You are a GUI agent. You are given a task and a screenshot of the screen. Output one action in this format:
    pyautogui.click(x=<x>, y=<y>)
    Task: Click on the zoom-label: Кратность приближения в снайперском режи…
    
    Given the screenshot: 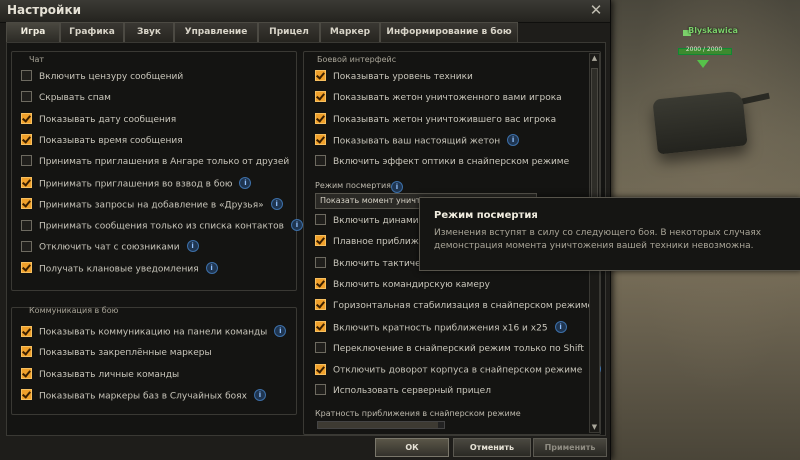 What is the action you would take?
    pyautogui.click(x=418, y=413)
    